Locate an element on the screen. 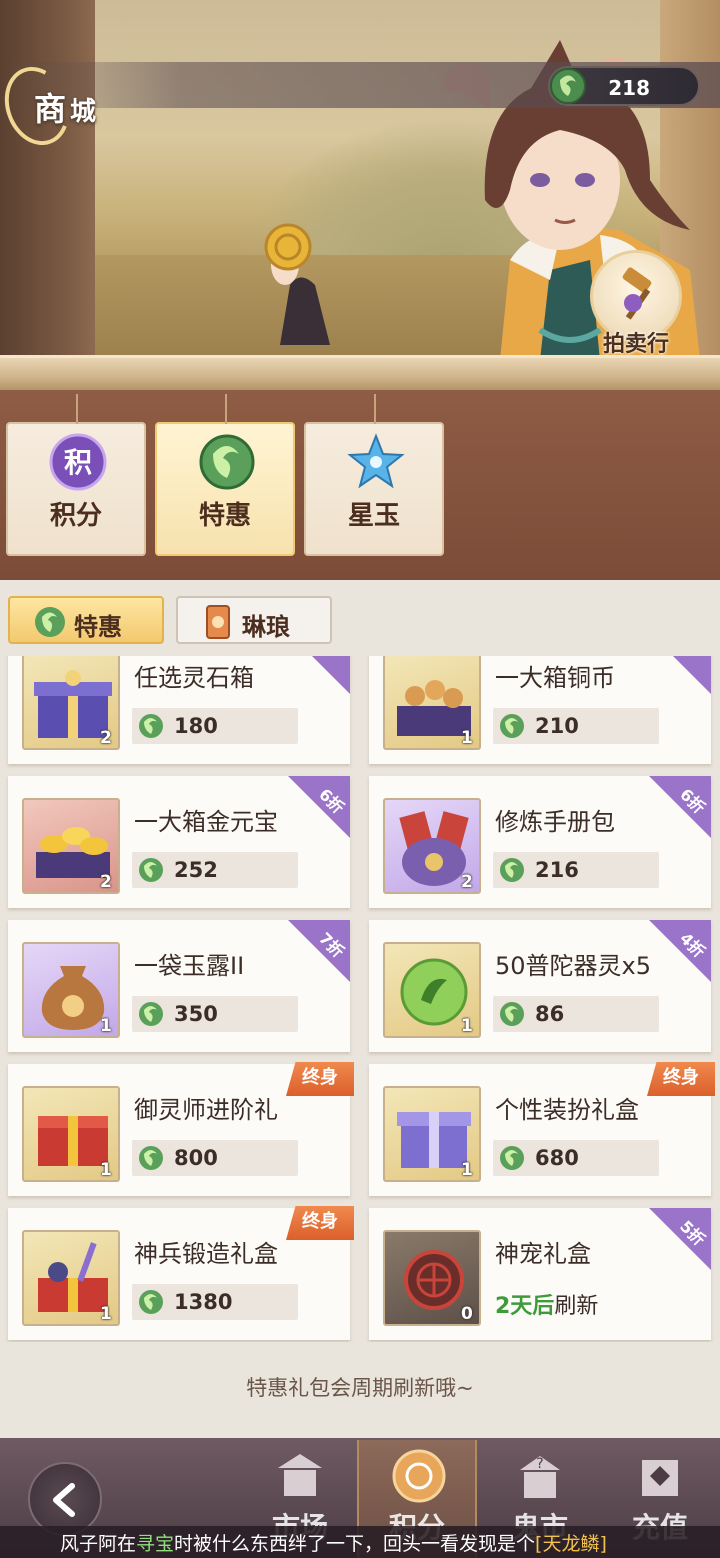 The height and width of the screenshot is (1558, 720). ticker-text: 风子阿在寻宝时被什么东西绊了一下，回头一看发现是个[天龙鳞] is located at coordinates (333, 1542).